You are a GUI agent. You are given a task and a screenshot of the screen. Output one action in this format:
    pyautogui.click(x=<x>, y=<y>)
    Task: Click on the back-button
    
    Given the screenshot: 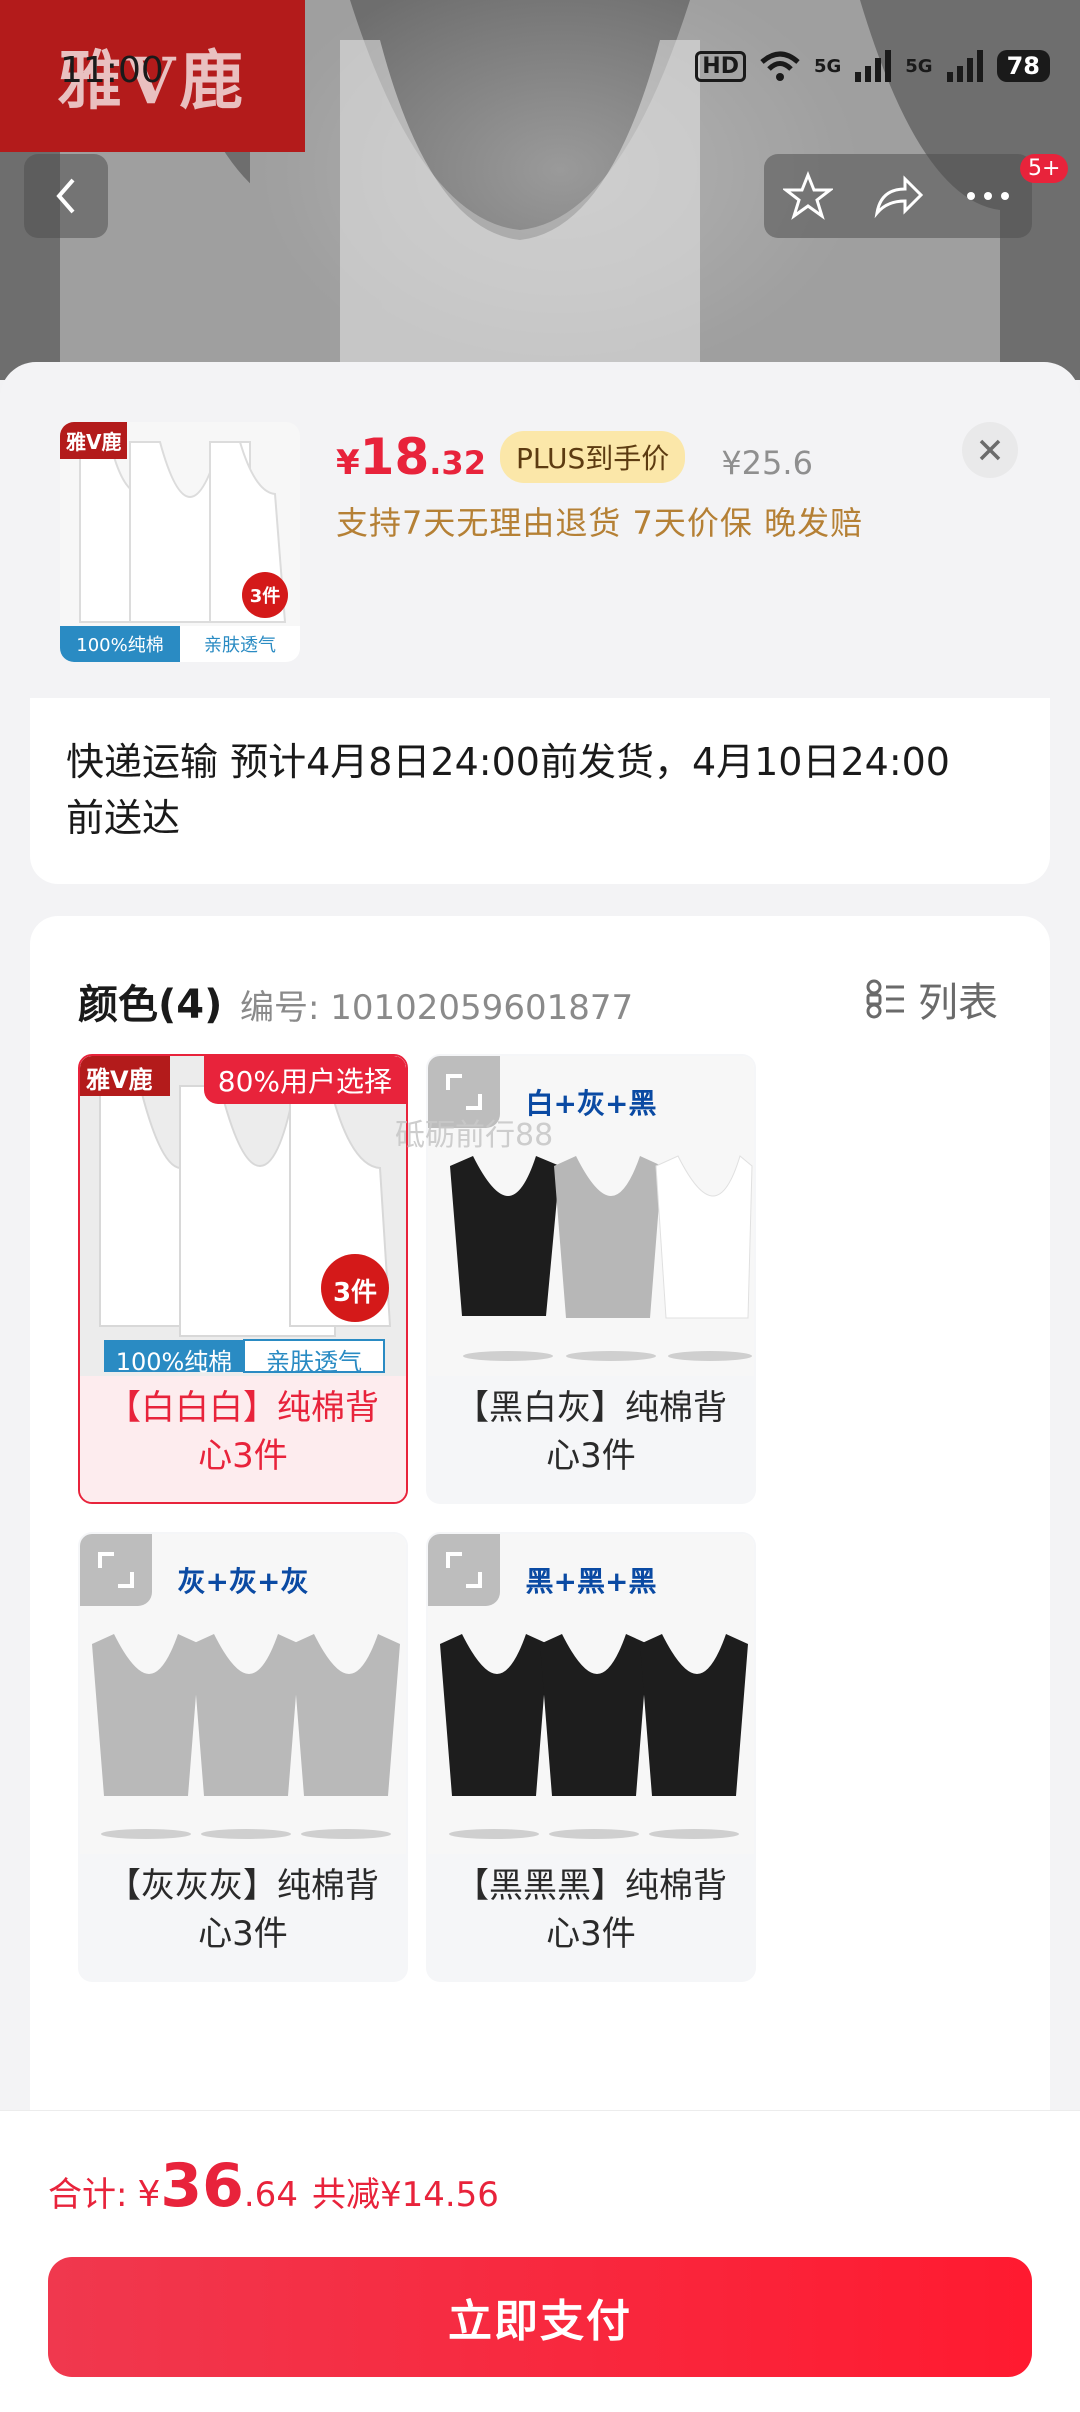 What is the action you would take?
    pyautogui.click(x=66, y=196)
    